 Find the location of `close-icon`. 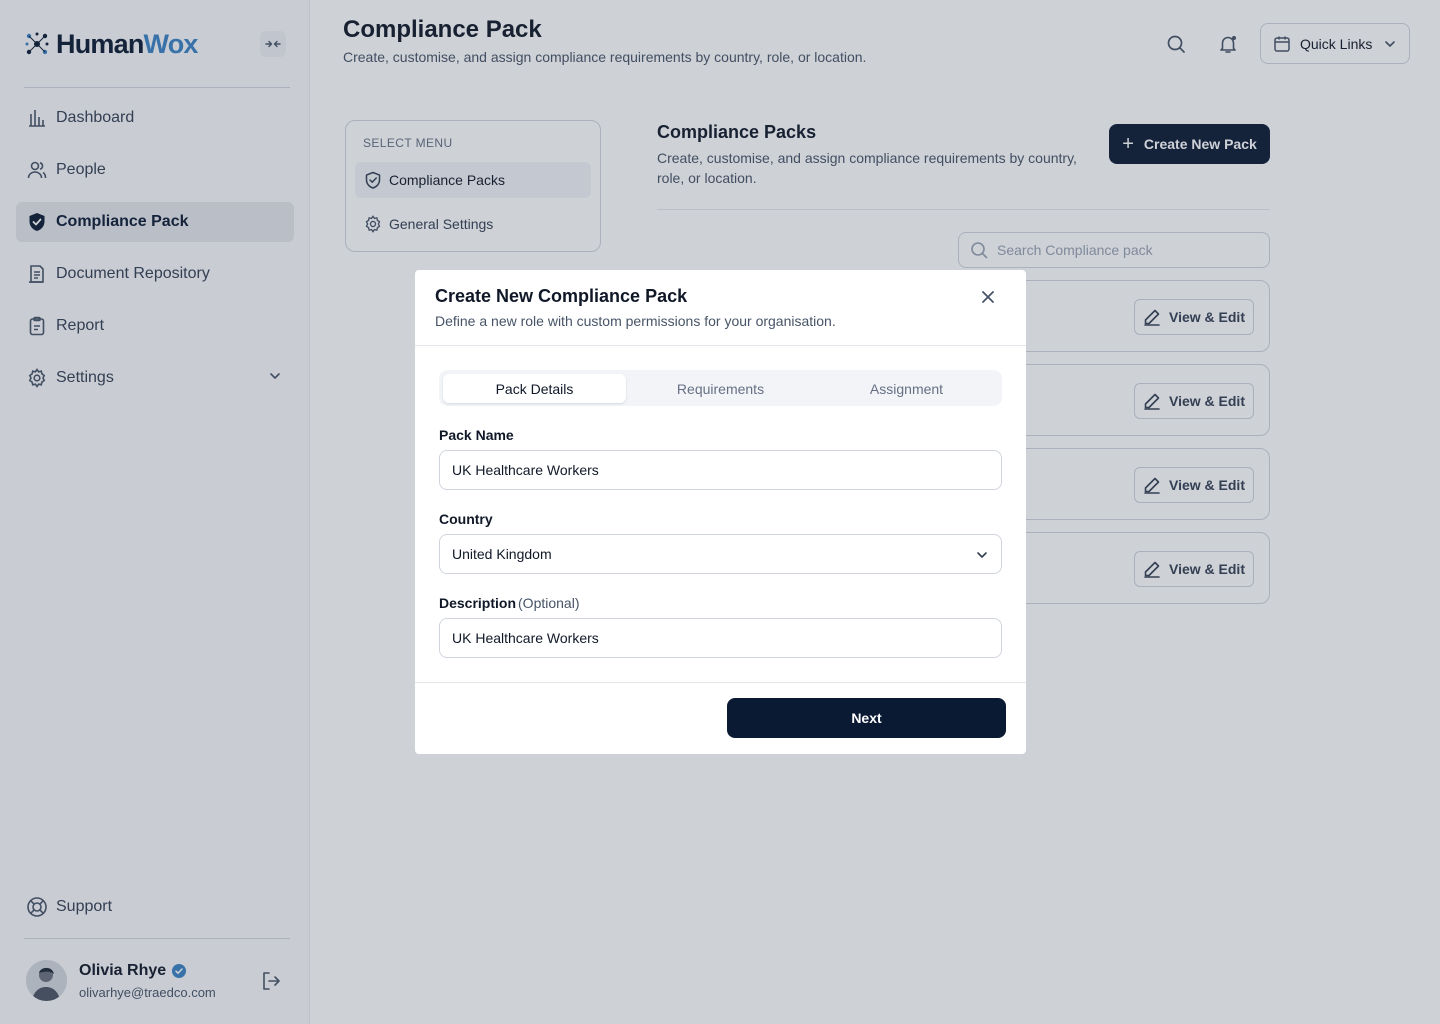

close-icon is located at coordinates (988, 297).